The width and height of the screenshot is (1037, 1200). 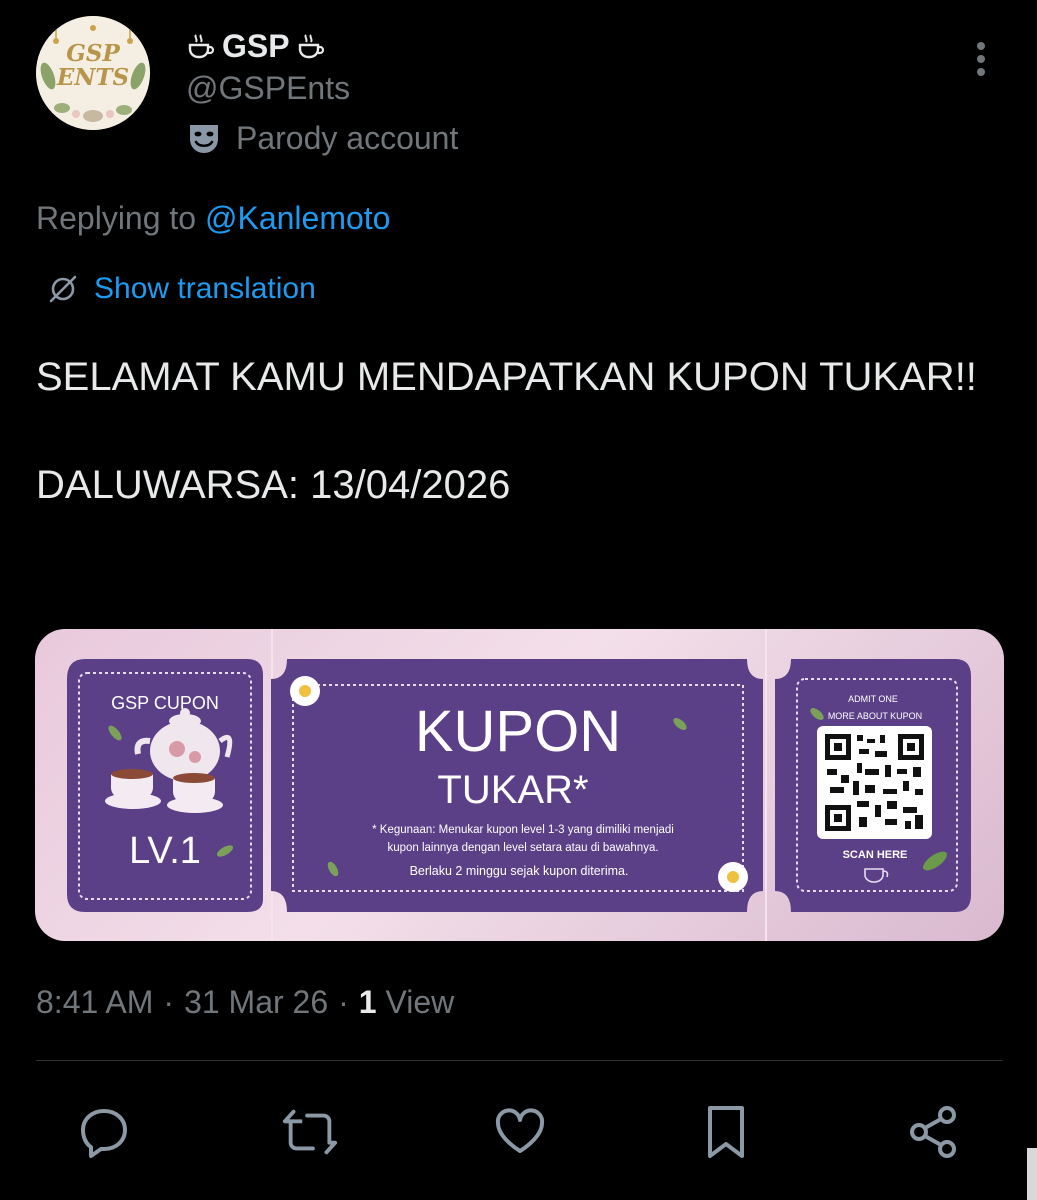 I want to click on user-handle: @GSPEnts, so click(x=268, y=88).